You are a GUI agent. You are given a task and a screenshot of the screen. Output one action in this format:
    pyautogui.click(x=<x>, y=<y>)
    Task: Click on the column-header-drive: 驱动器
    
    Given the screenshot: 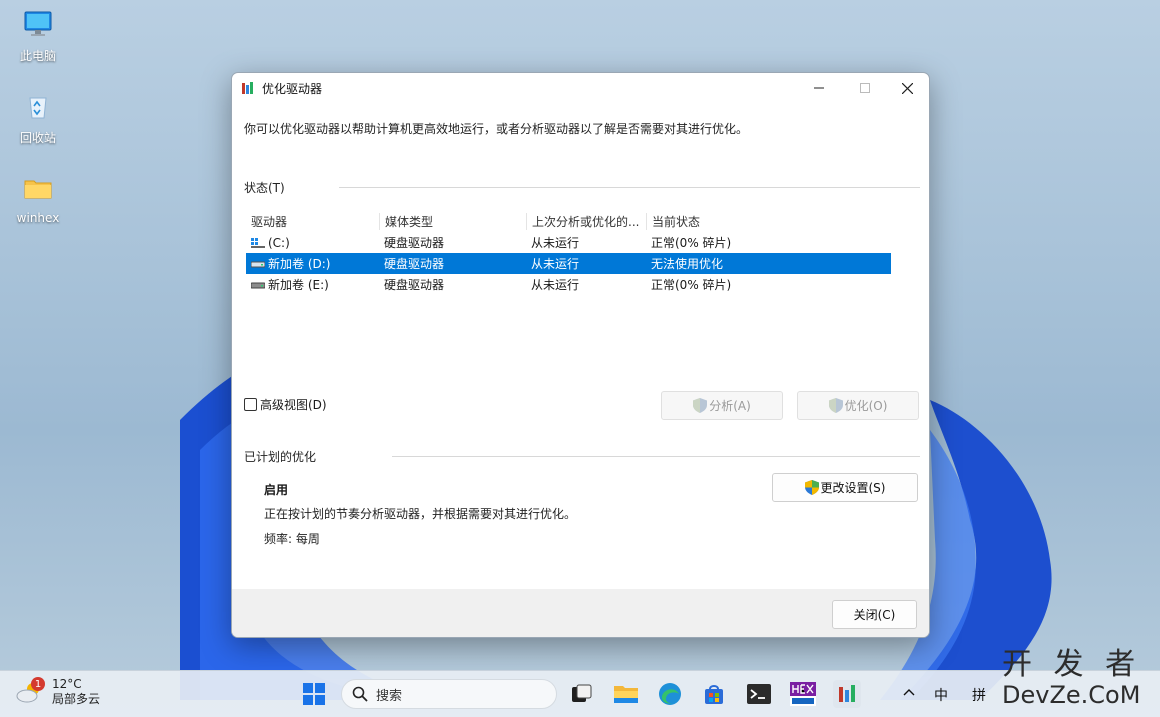 What is the action you would take?
    pyautogui.click(x=312, y=221)
    